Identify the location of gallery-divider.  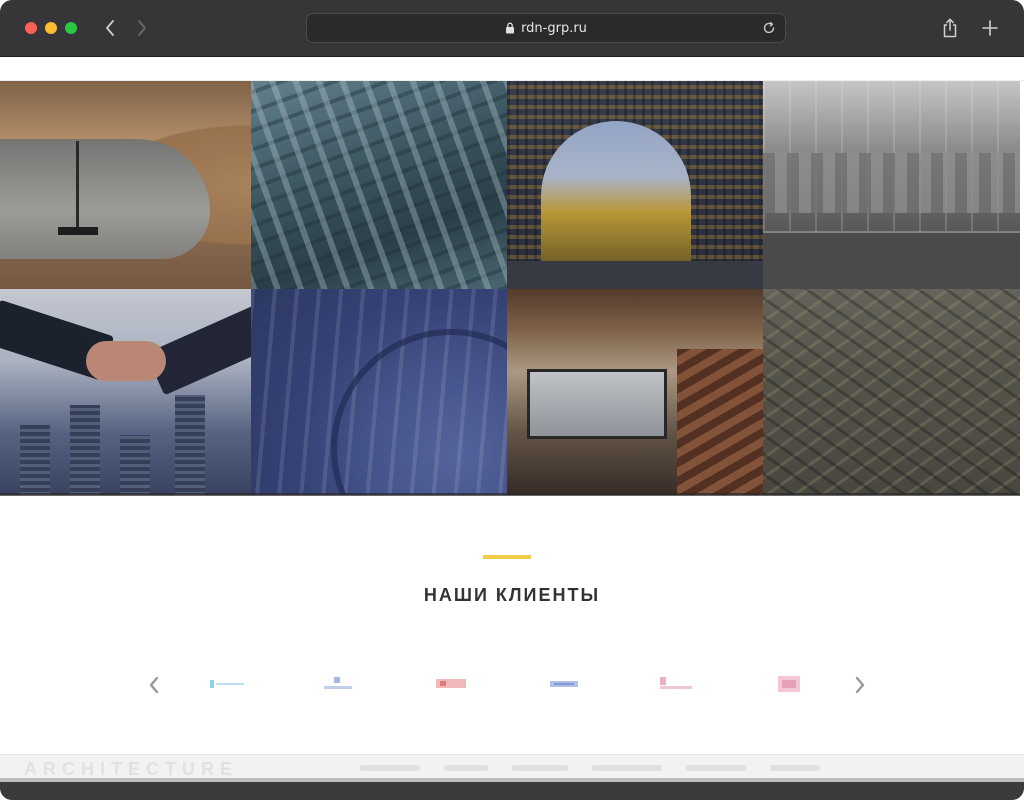
(510, 494).